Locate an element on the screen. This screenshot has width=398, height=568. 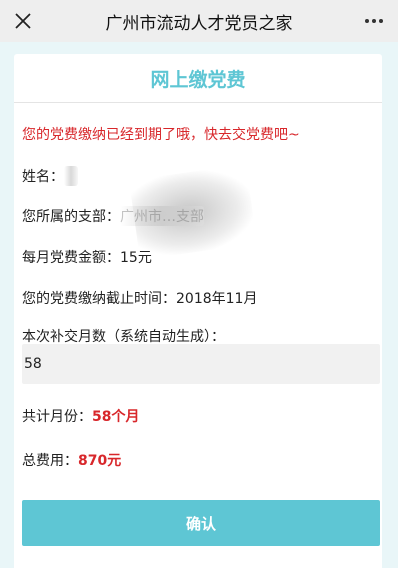
monthly-fee-value: 15元 is located at coordinates (136, 258).